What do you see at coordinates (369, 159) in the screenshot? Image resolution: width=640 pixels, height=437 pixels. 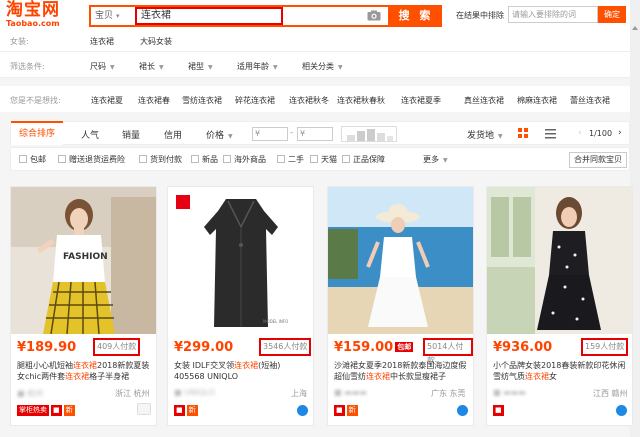 I see `option-label: 正品保障` at bounding box center [369, 159].